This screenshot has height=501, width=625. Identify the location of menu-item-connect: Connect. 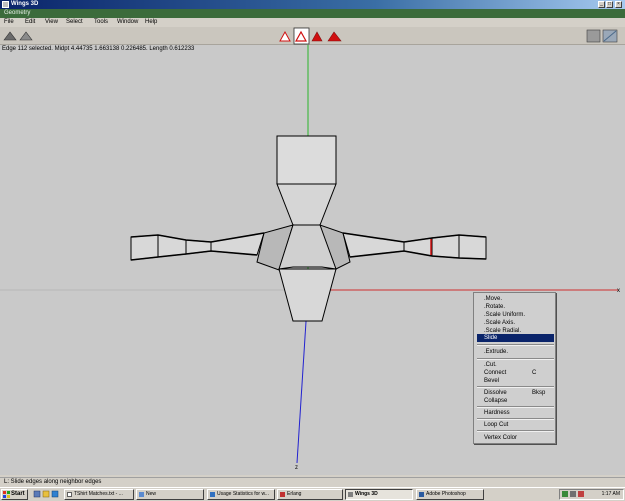
(495, 373).